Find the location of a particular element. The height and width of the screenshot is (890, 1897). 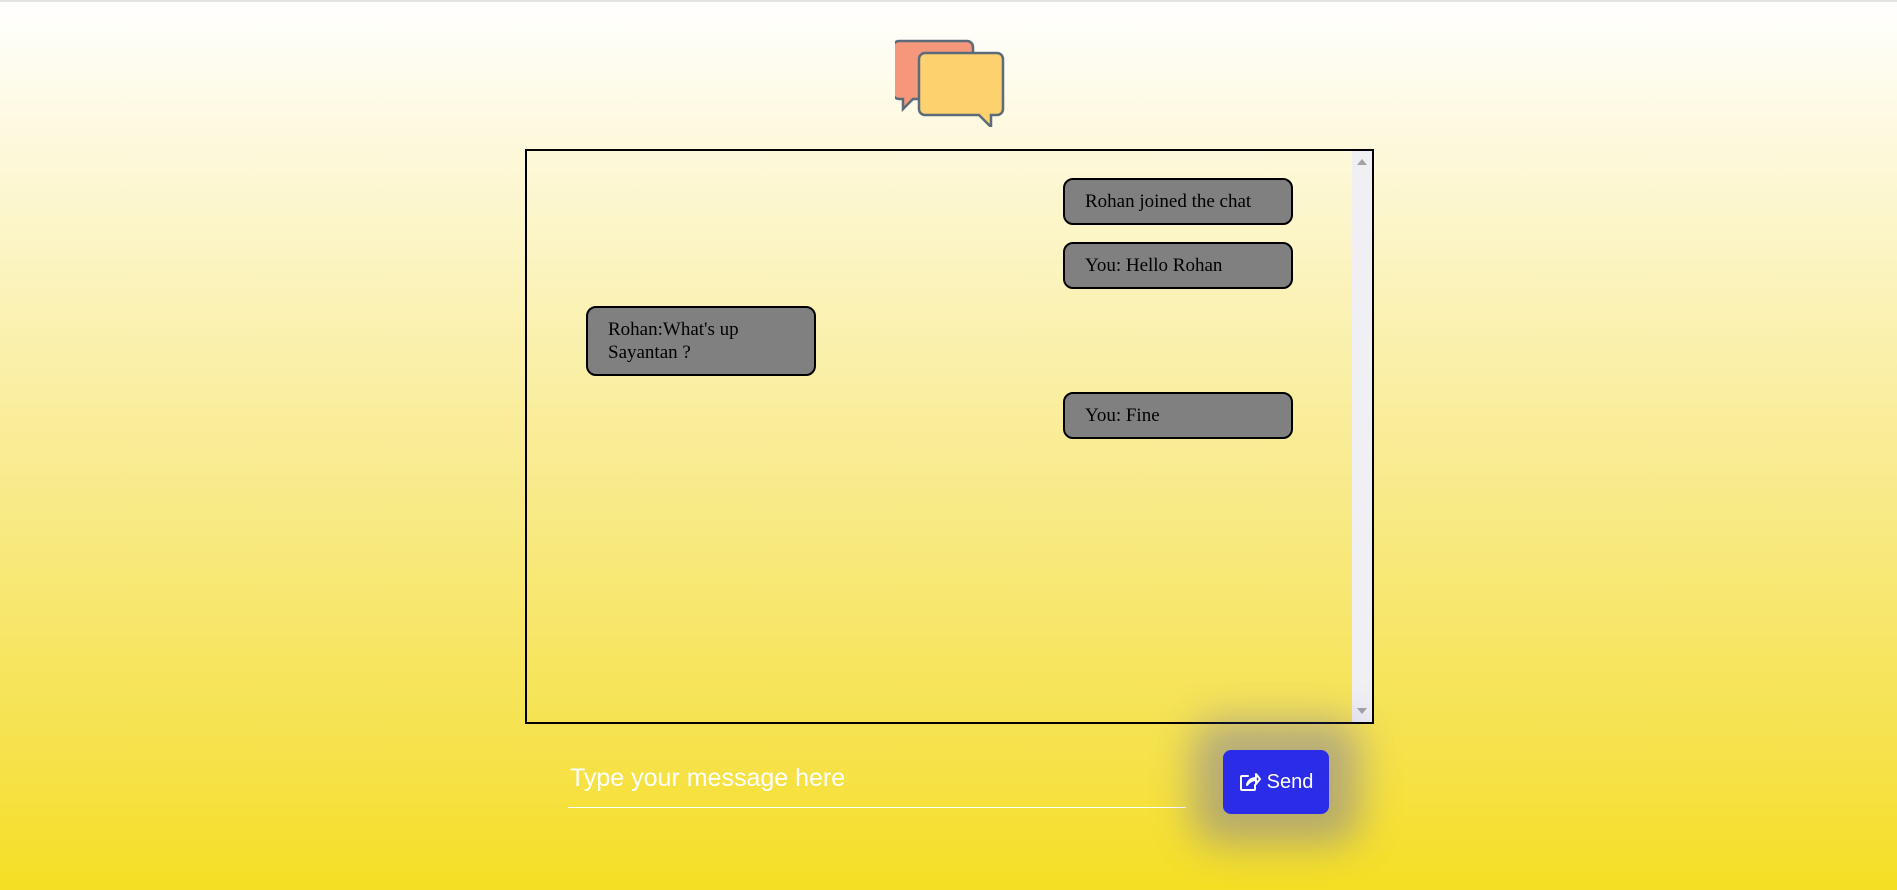

message-bubble-incoming: Rohan:What's up Sayantan ? is located at coordinates (701, 341).